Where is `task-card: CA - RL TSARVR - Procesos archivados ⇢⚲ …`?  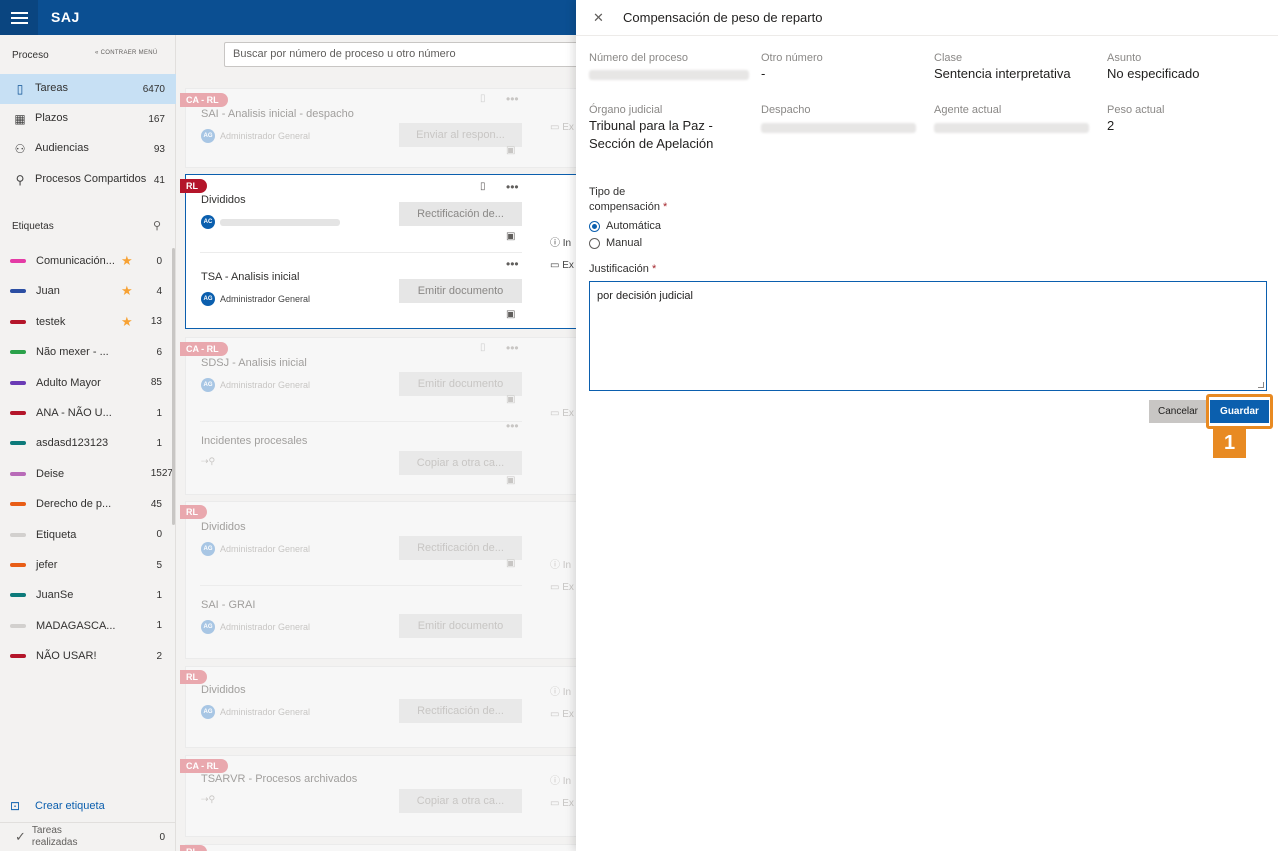 task-card: CA - RL TSARVR - Procesos archivados ⇢⚲ … is located at coordinates (382, 796).